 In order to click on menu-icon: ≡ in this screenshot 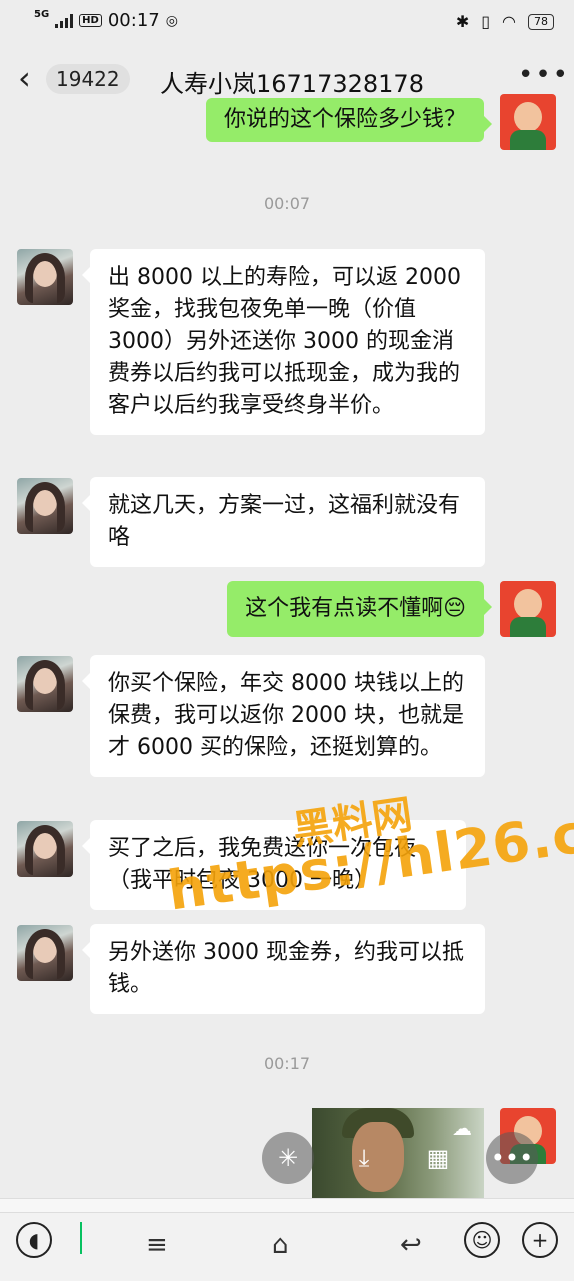, I will do `click(157, 1245)`.